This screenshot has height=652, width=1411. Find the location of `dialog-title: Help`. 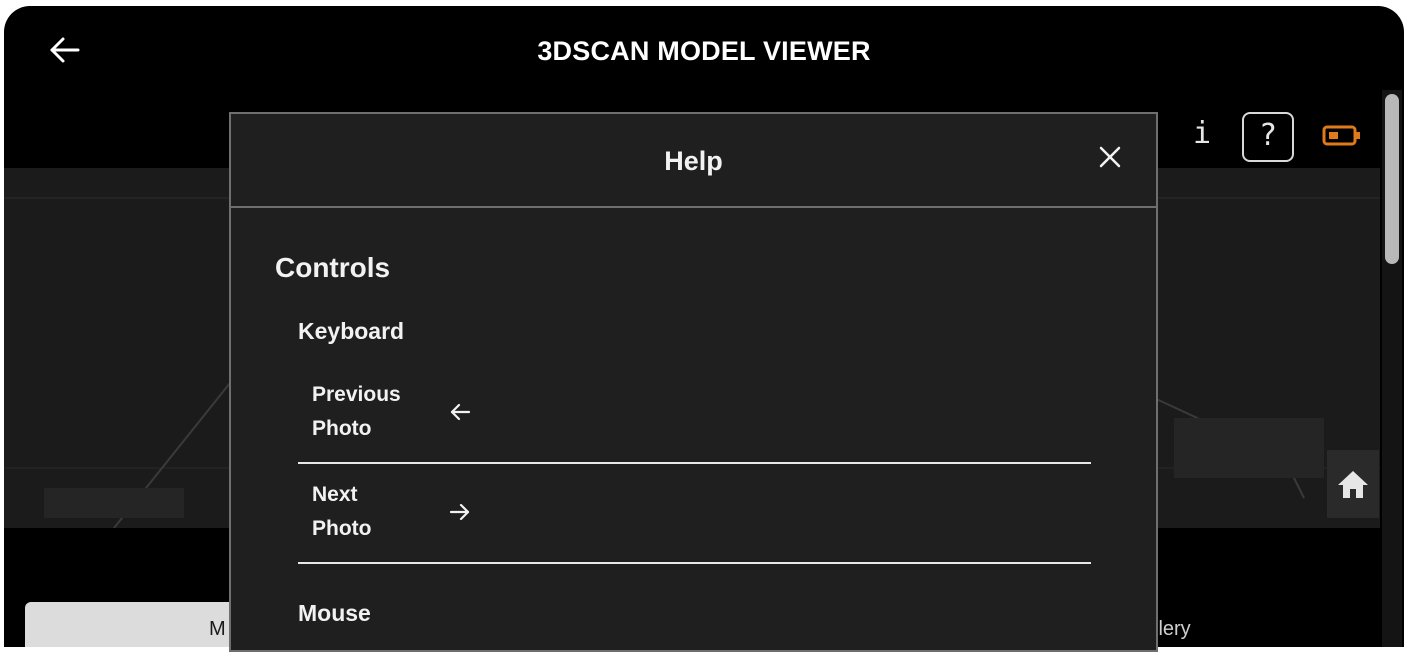

dialog-title: Help is located at coordinates (693, 161).